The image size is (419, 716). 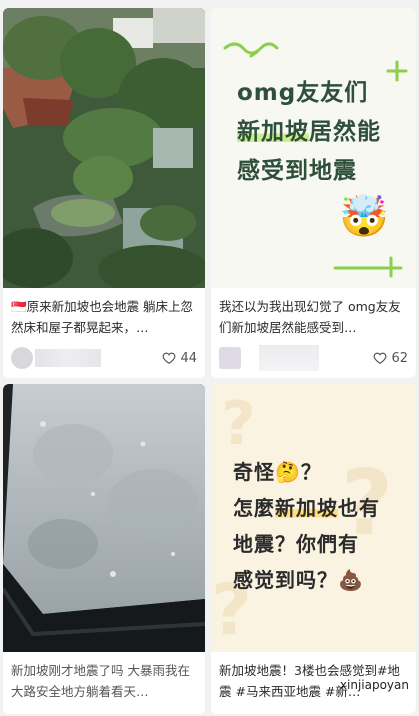 I want to click on image-text-line-2: 怎麼新加坡也有, so click(x=306, y=508).